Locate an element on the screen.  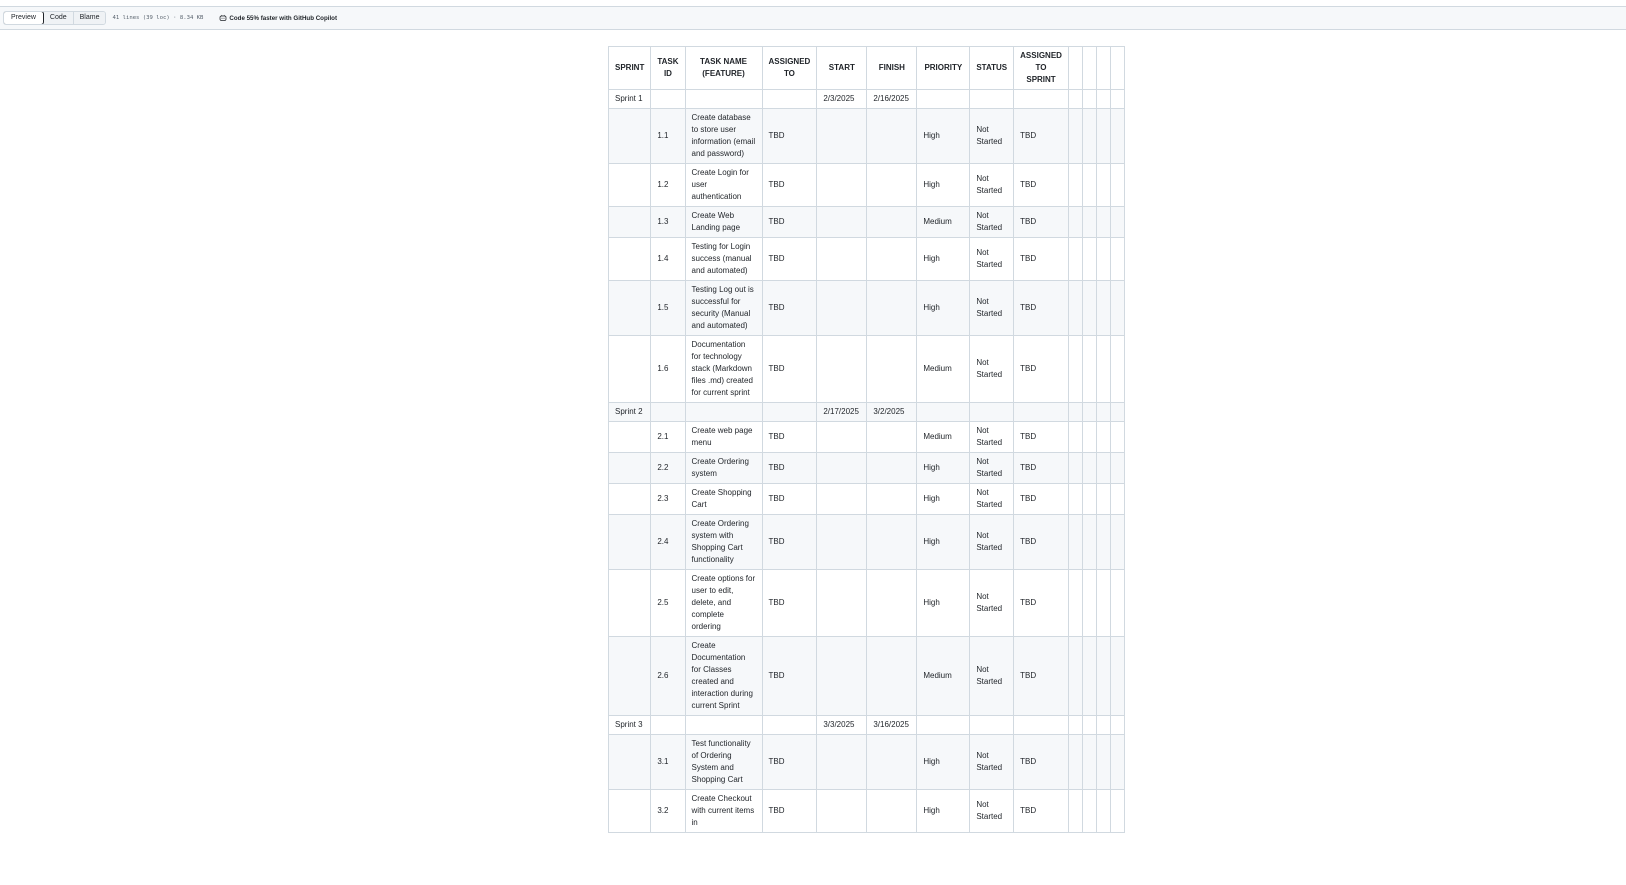
table-cell: 1.3 is located at coordinates (668, 222).